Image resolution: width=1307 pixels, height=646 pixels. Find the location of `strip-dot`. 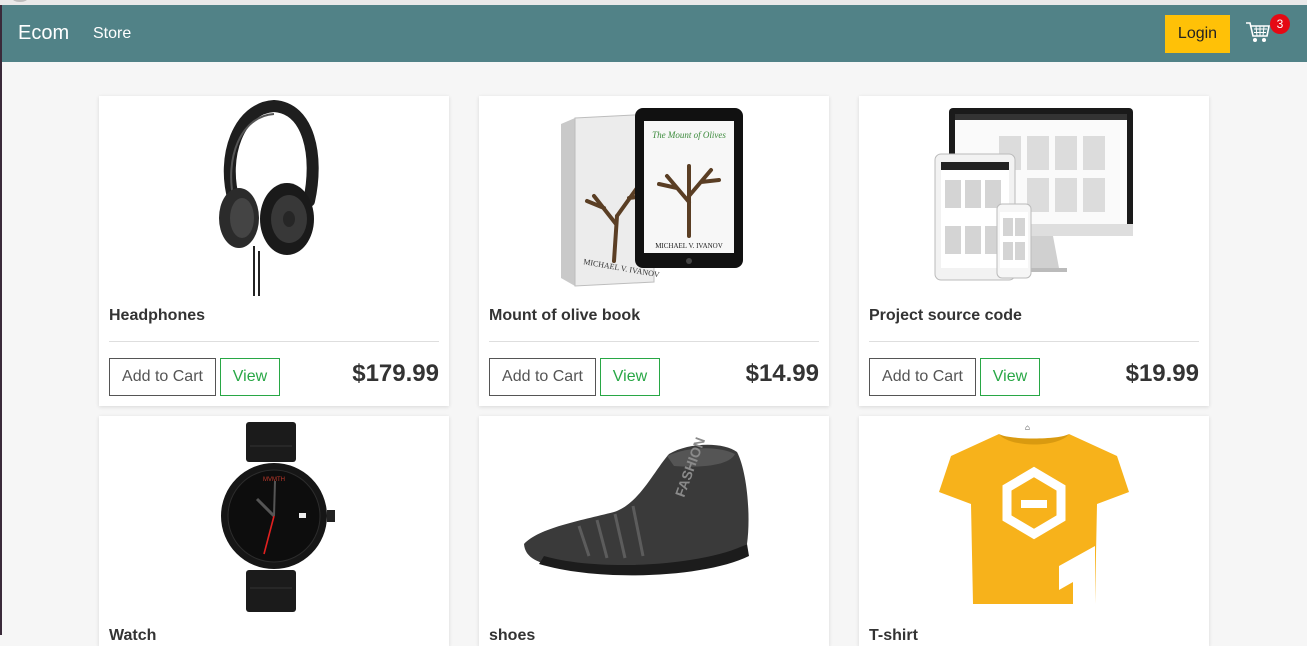

strip-dot is located at coordinates (20, 1).